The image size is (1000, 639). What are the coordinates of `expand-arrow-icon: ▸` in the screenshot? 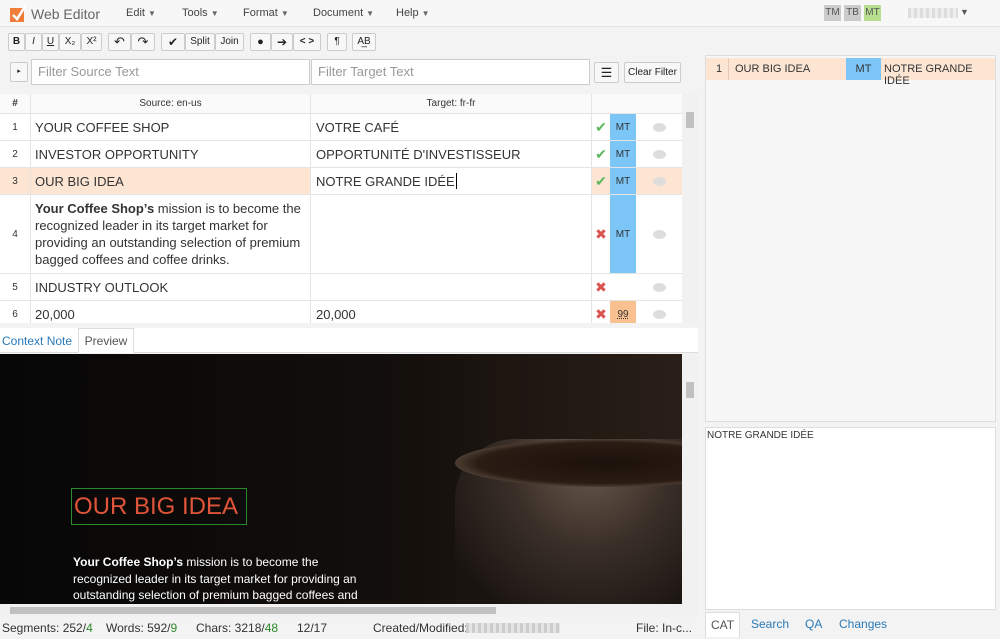 It's located at (19, 72).